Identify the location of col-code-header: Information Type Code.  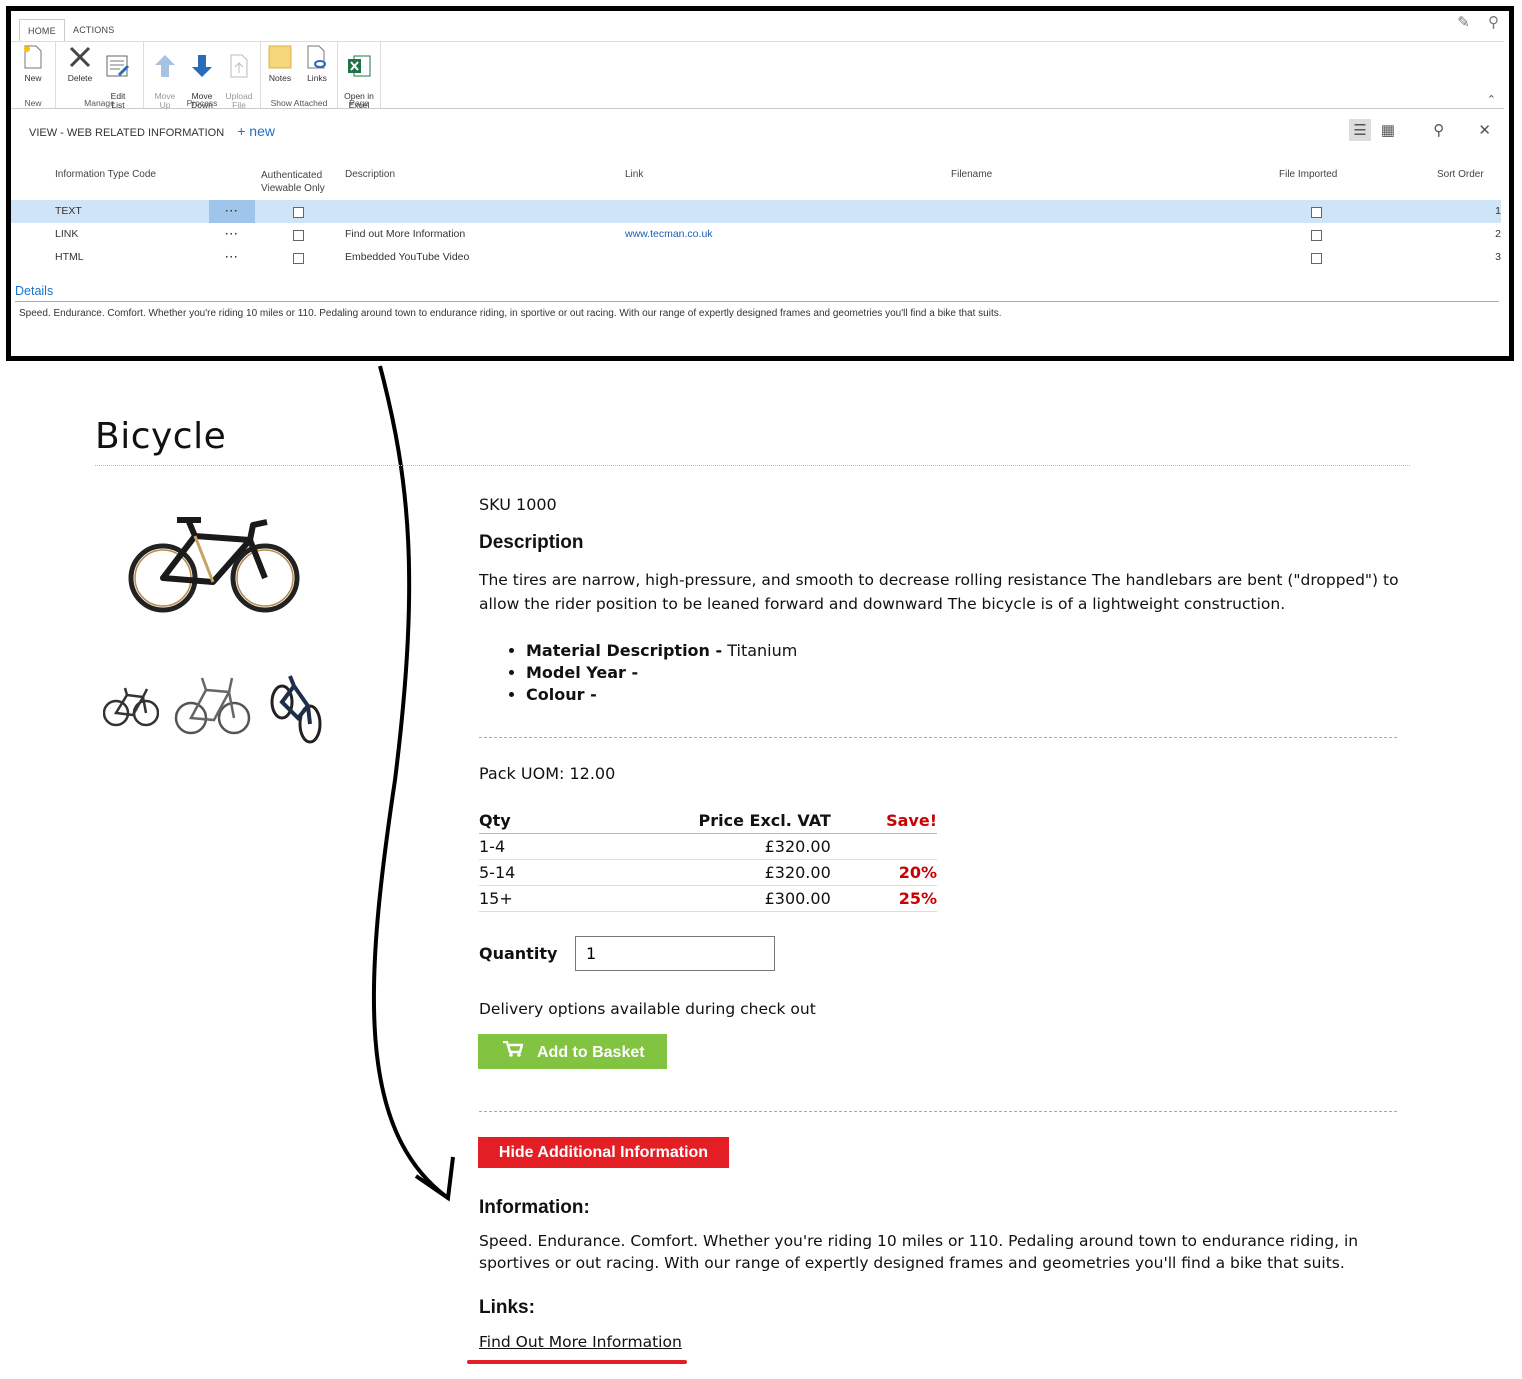
(105, 174).